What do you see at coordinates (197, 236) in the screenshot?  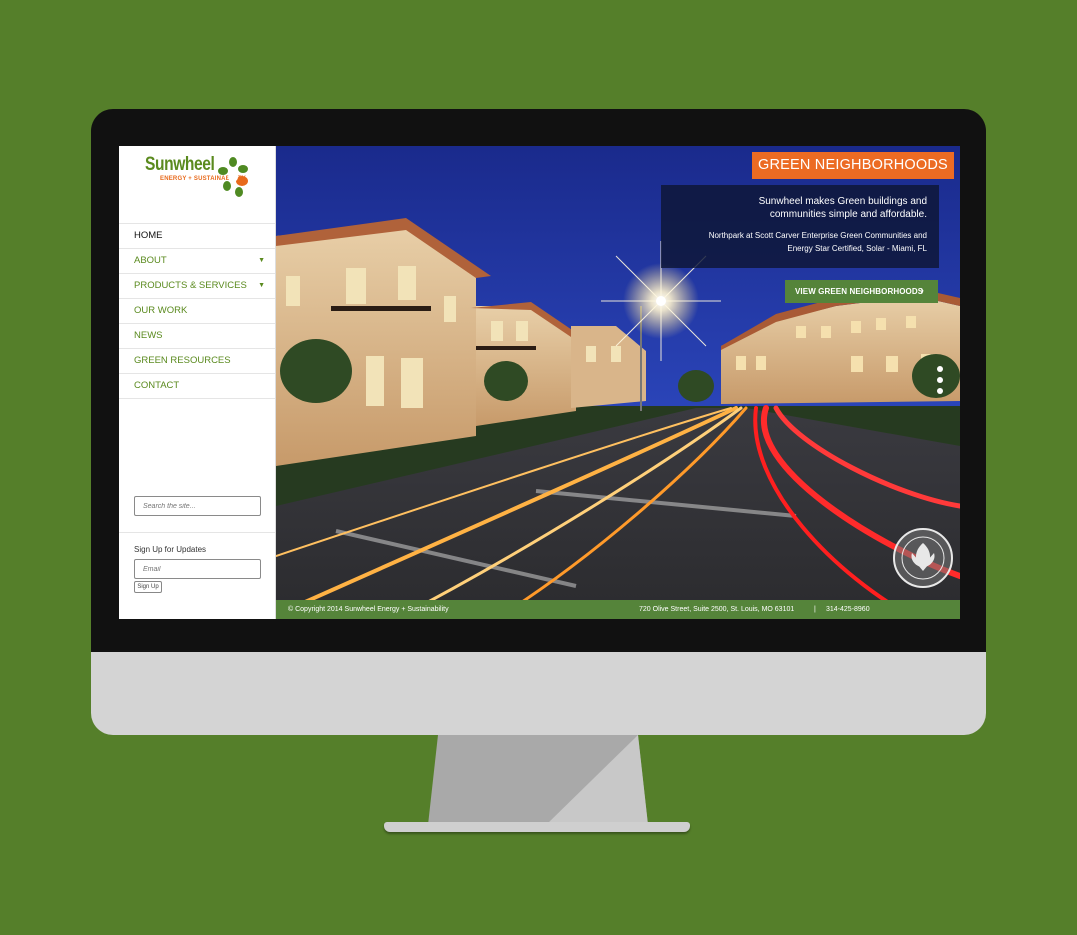 I see `nav-item-home: HOME` at bounding box center [197, 236].